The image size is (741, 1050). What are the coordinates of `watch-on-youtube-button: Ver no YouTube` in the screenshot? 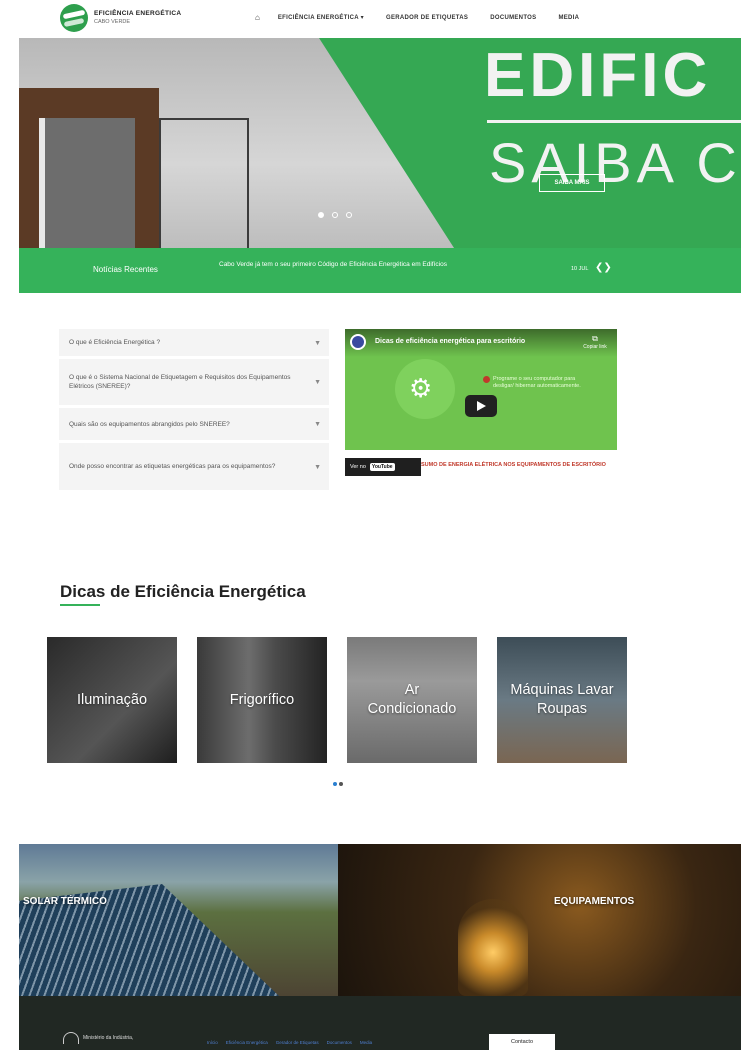 It's located at (383, 467).